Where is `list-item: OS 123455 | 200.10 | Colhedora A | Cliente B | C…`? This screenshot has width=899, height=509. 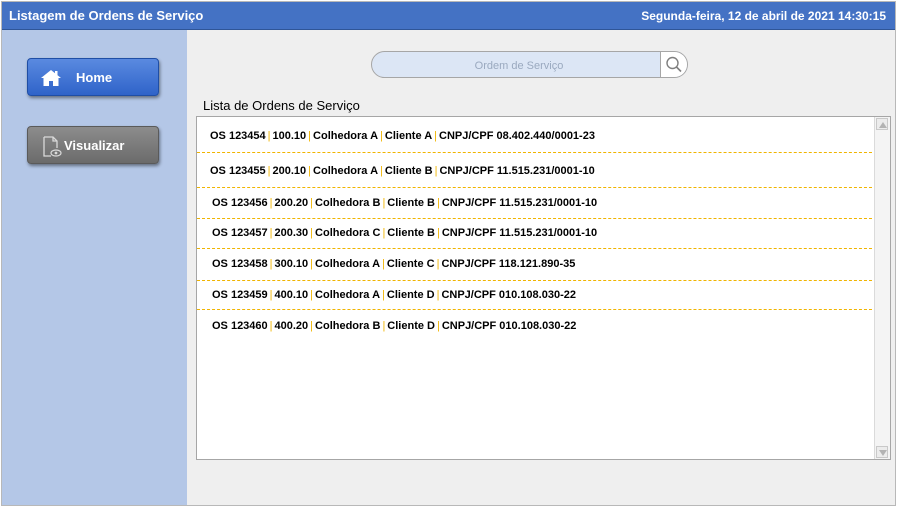 list-item: OS 123455 | 200.10 | Colhedora A | Cliente B | C… is located at coordinates (537, 171).